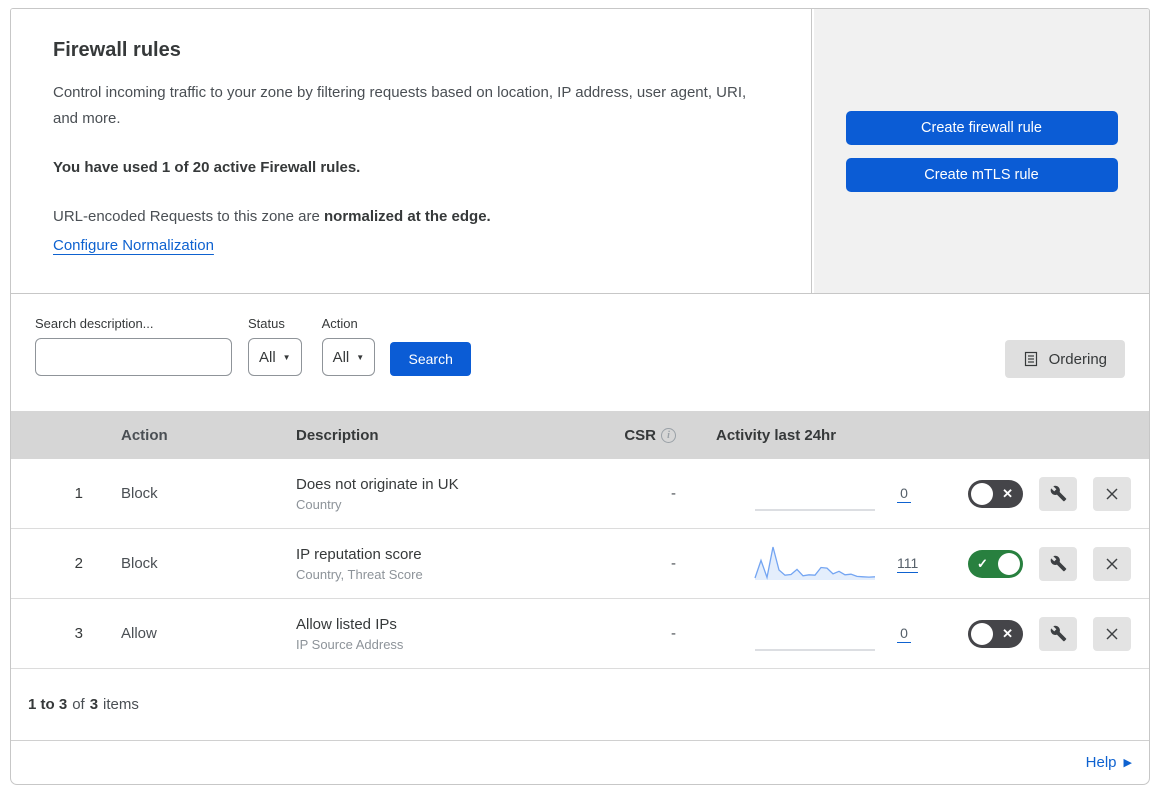 The width and height of the screenshot is (1161, 791). I want to click on status-dropdown: All ▼, so click(275, 357).